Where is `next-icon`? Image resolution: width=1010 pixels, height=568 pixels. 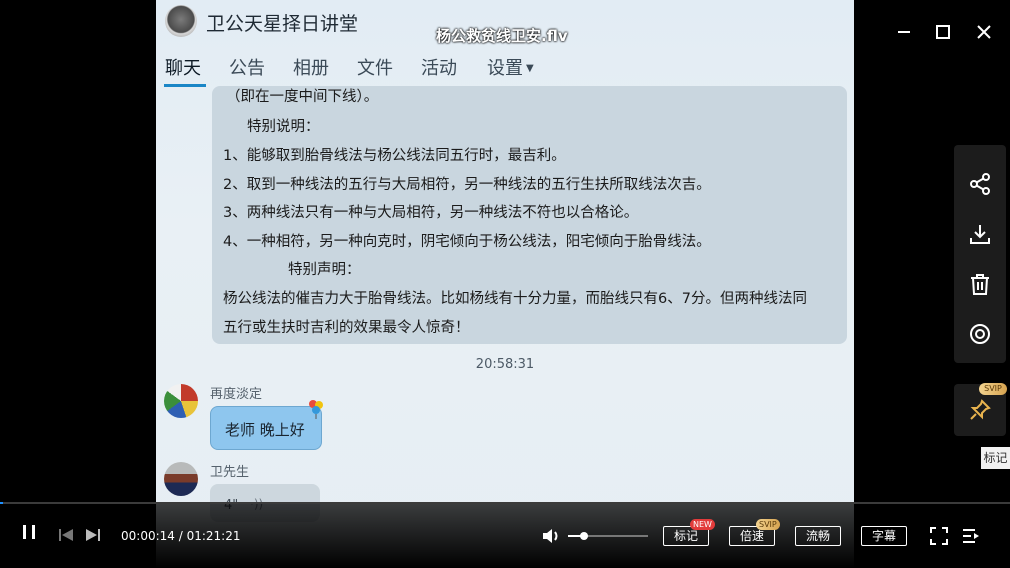 next-icon is located at coordinates (93, 535).